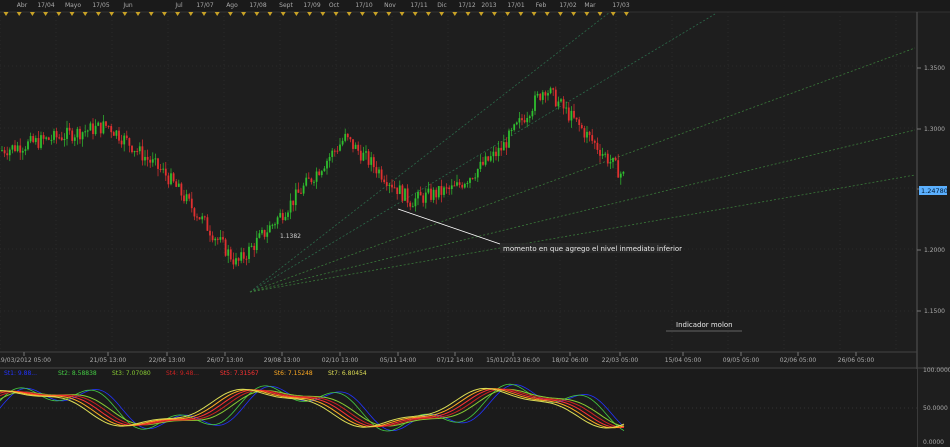 Image resolution: width=950 pixels, height=447 pixels. Describe the element at coordinates (239, 373) in the screenshot. I see `indicator-legend-item: St5: 7.31567` at that location.